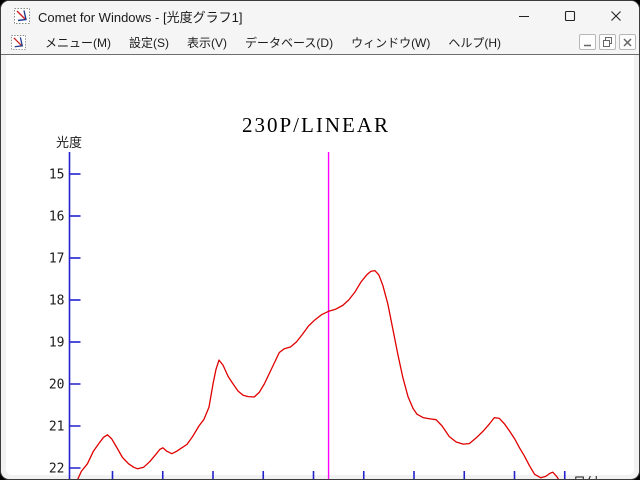 This screenshot has height=480, width=640. Describe the element at coordinates (289, 42) in the screenshot. I see `menu-item-database: データベース(D)` at that location.